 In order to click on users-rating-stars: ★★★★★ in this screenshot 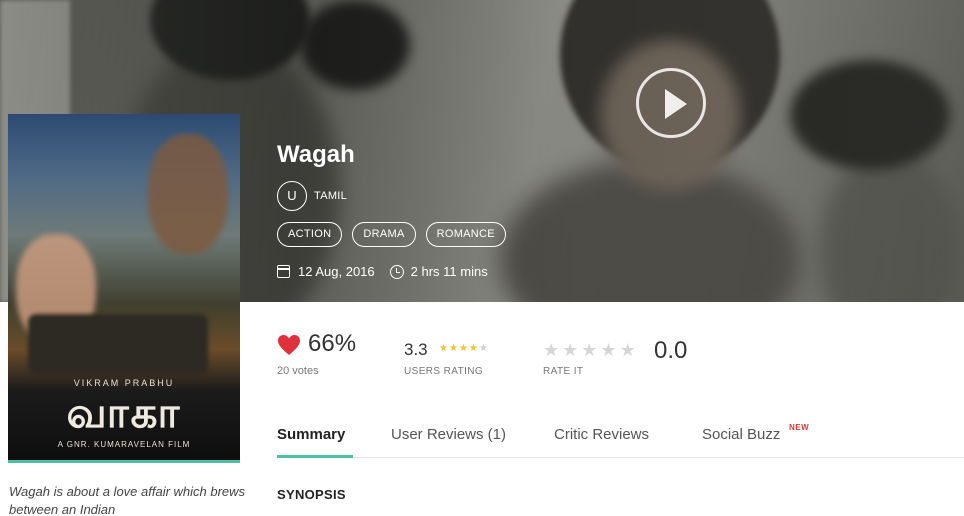, I will do `click(464, 348)`.